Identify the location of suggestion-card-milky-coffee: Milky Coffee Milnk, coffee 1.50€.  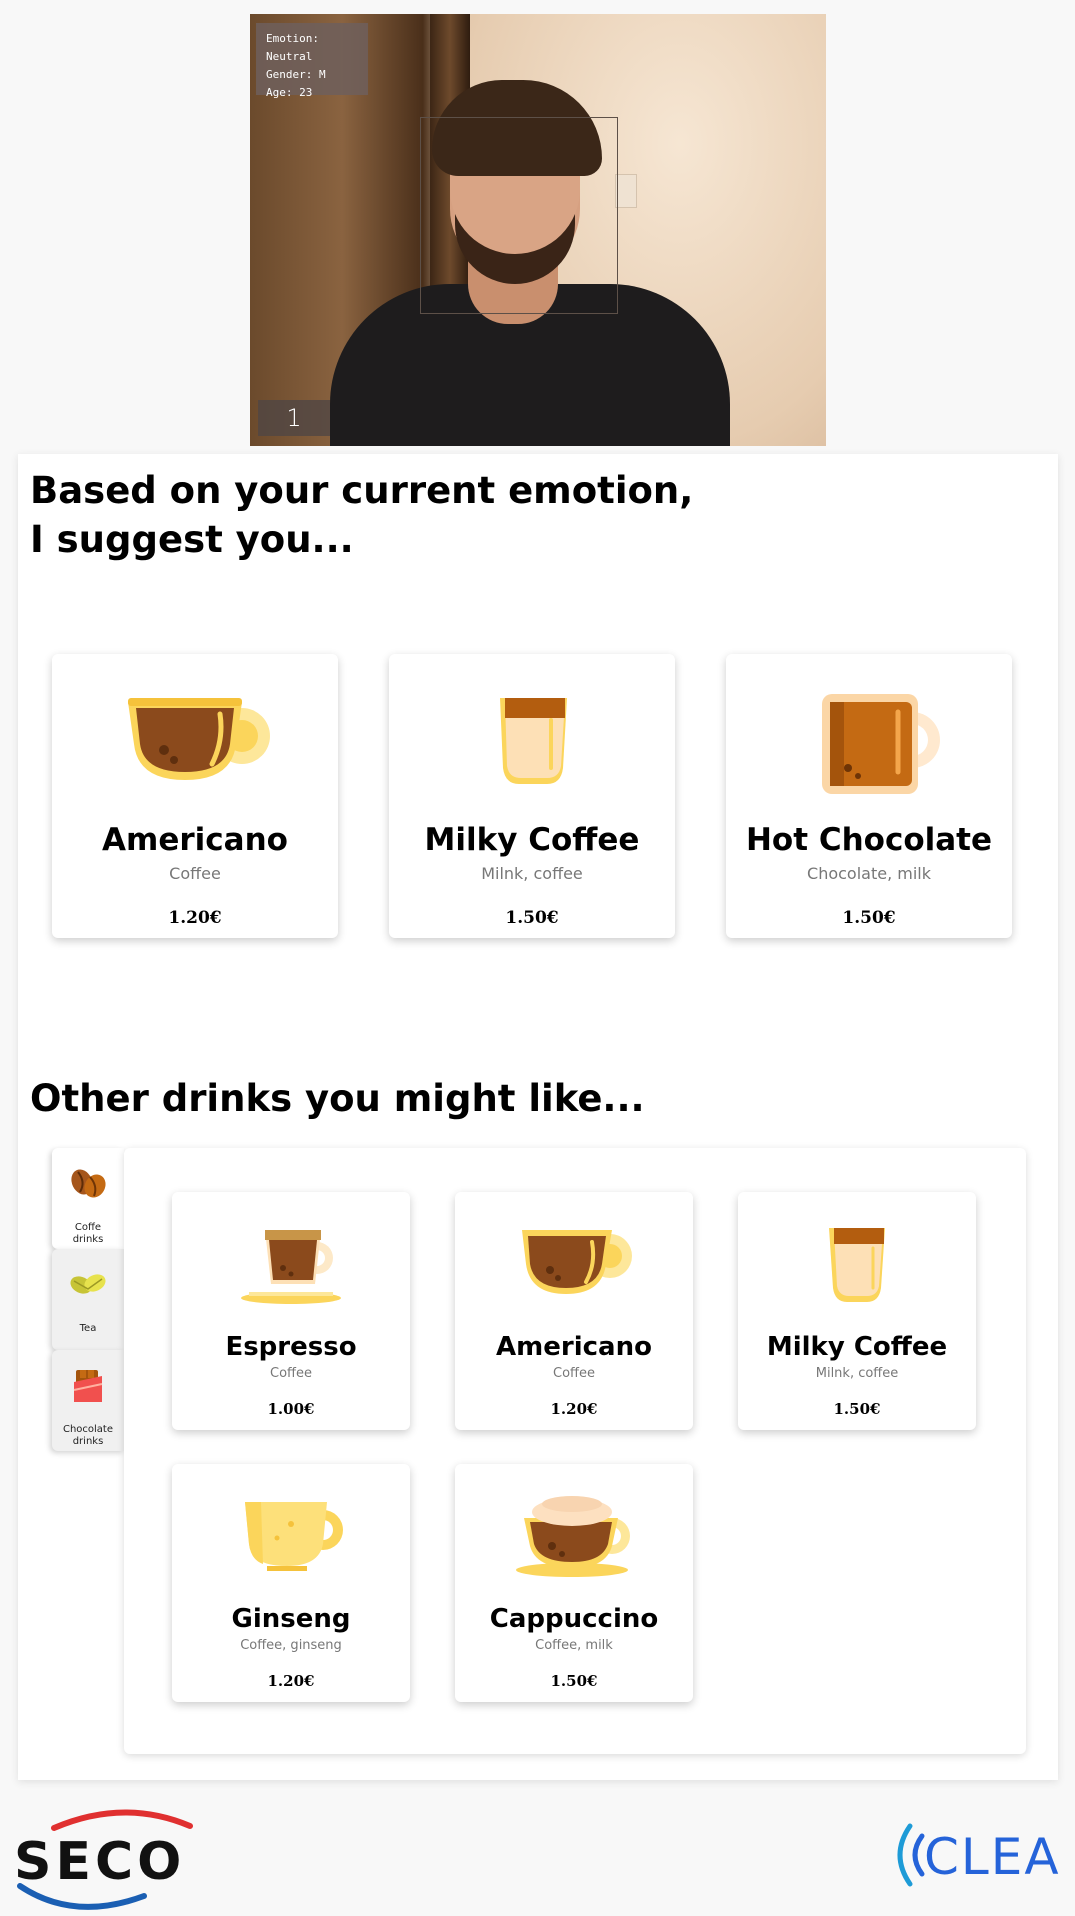
(532, 796).